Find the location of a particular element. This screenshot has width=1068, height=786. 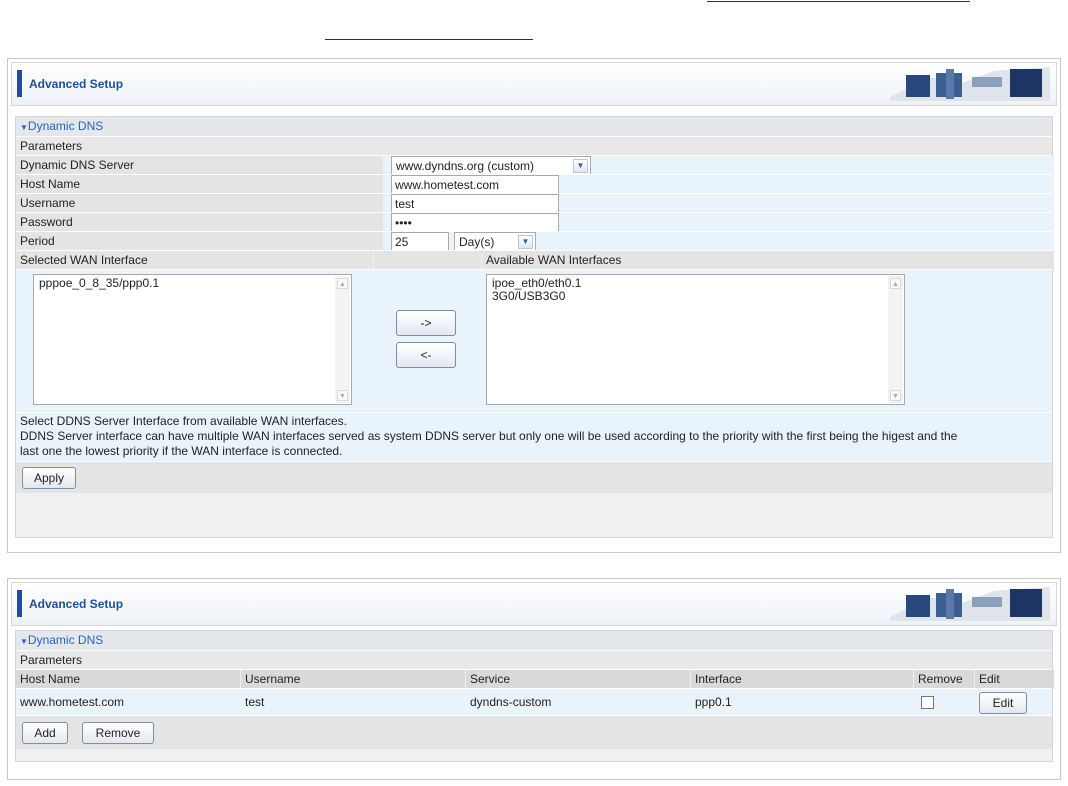

period-unit-select: Day(s) ▼ is located at coordinates (495, 242).